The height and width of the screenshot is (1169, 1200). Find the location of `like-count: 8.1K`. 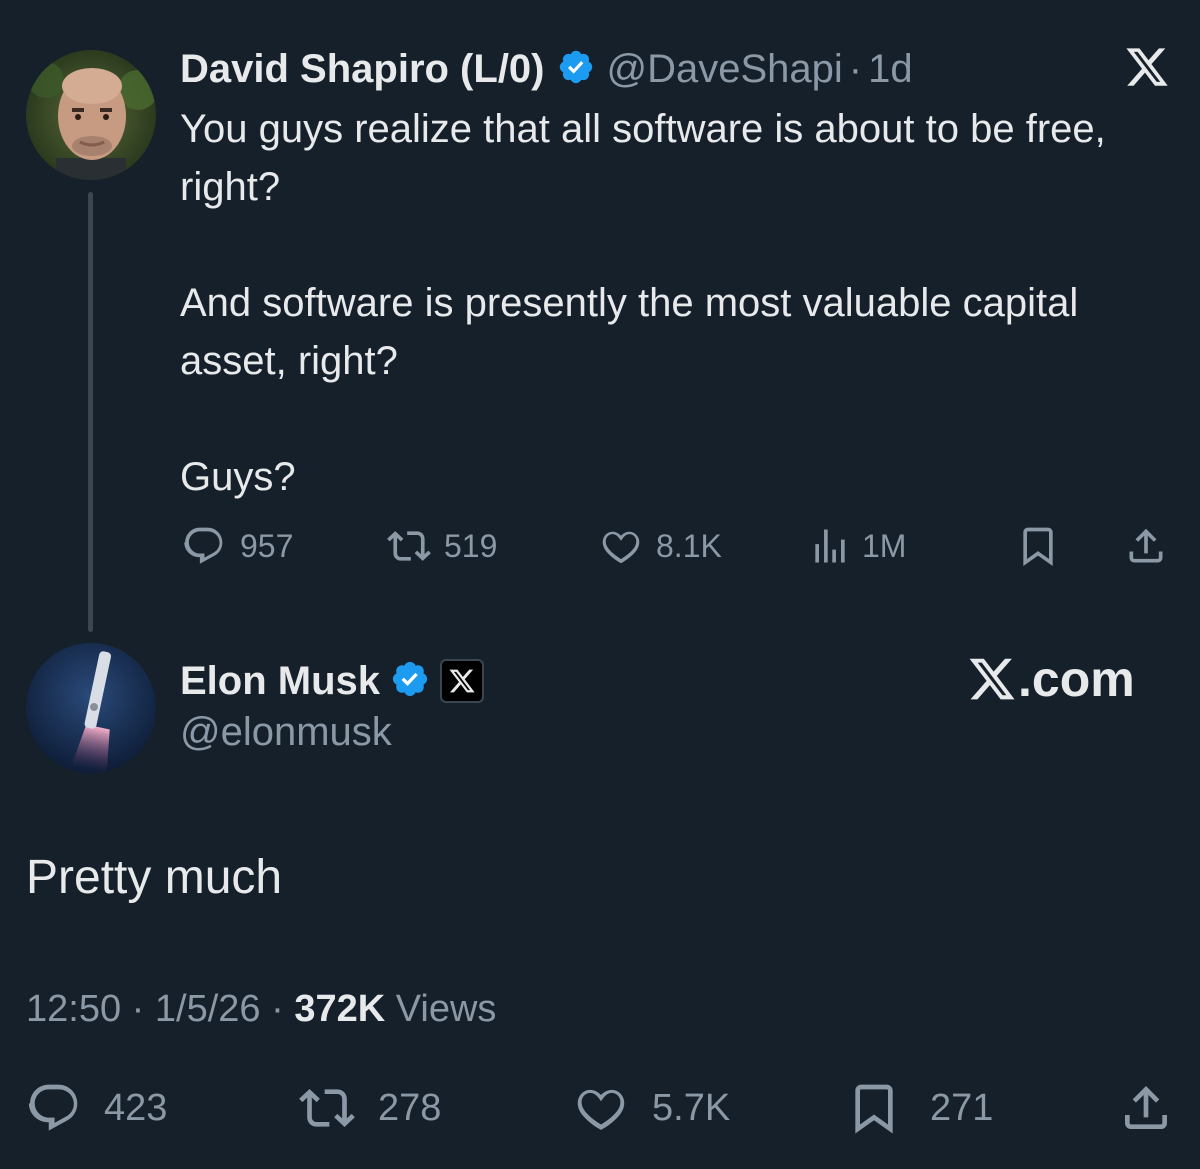

like-count: 8.1K is located at coordinates (689, 545).